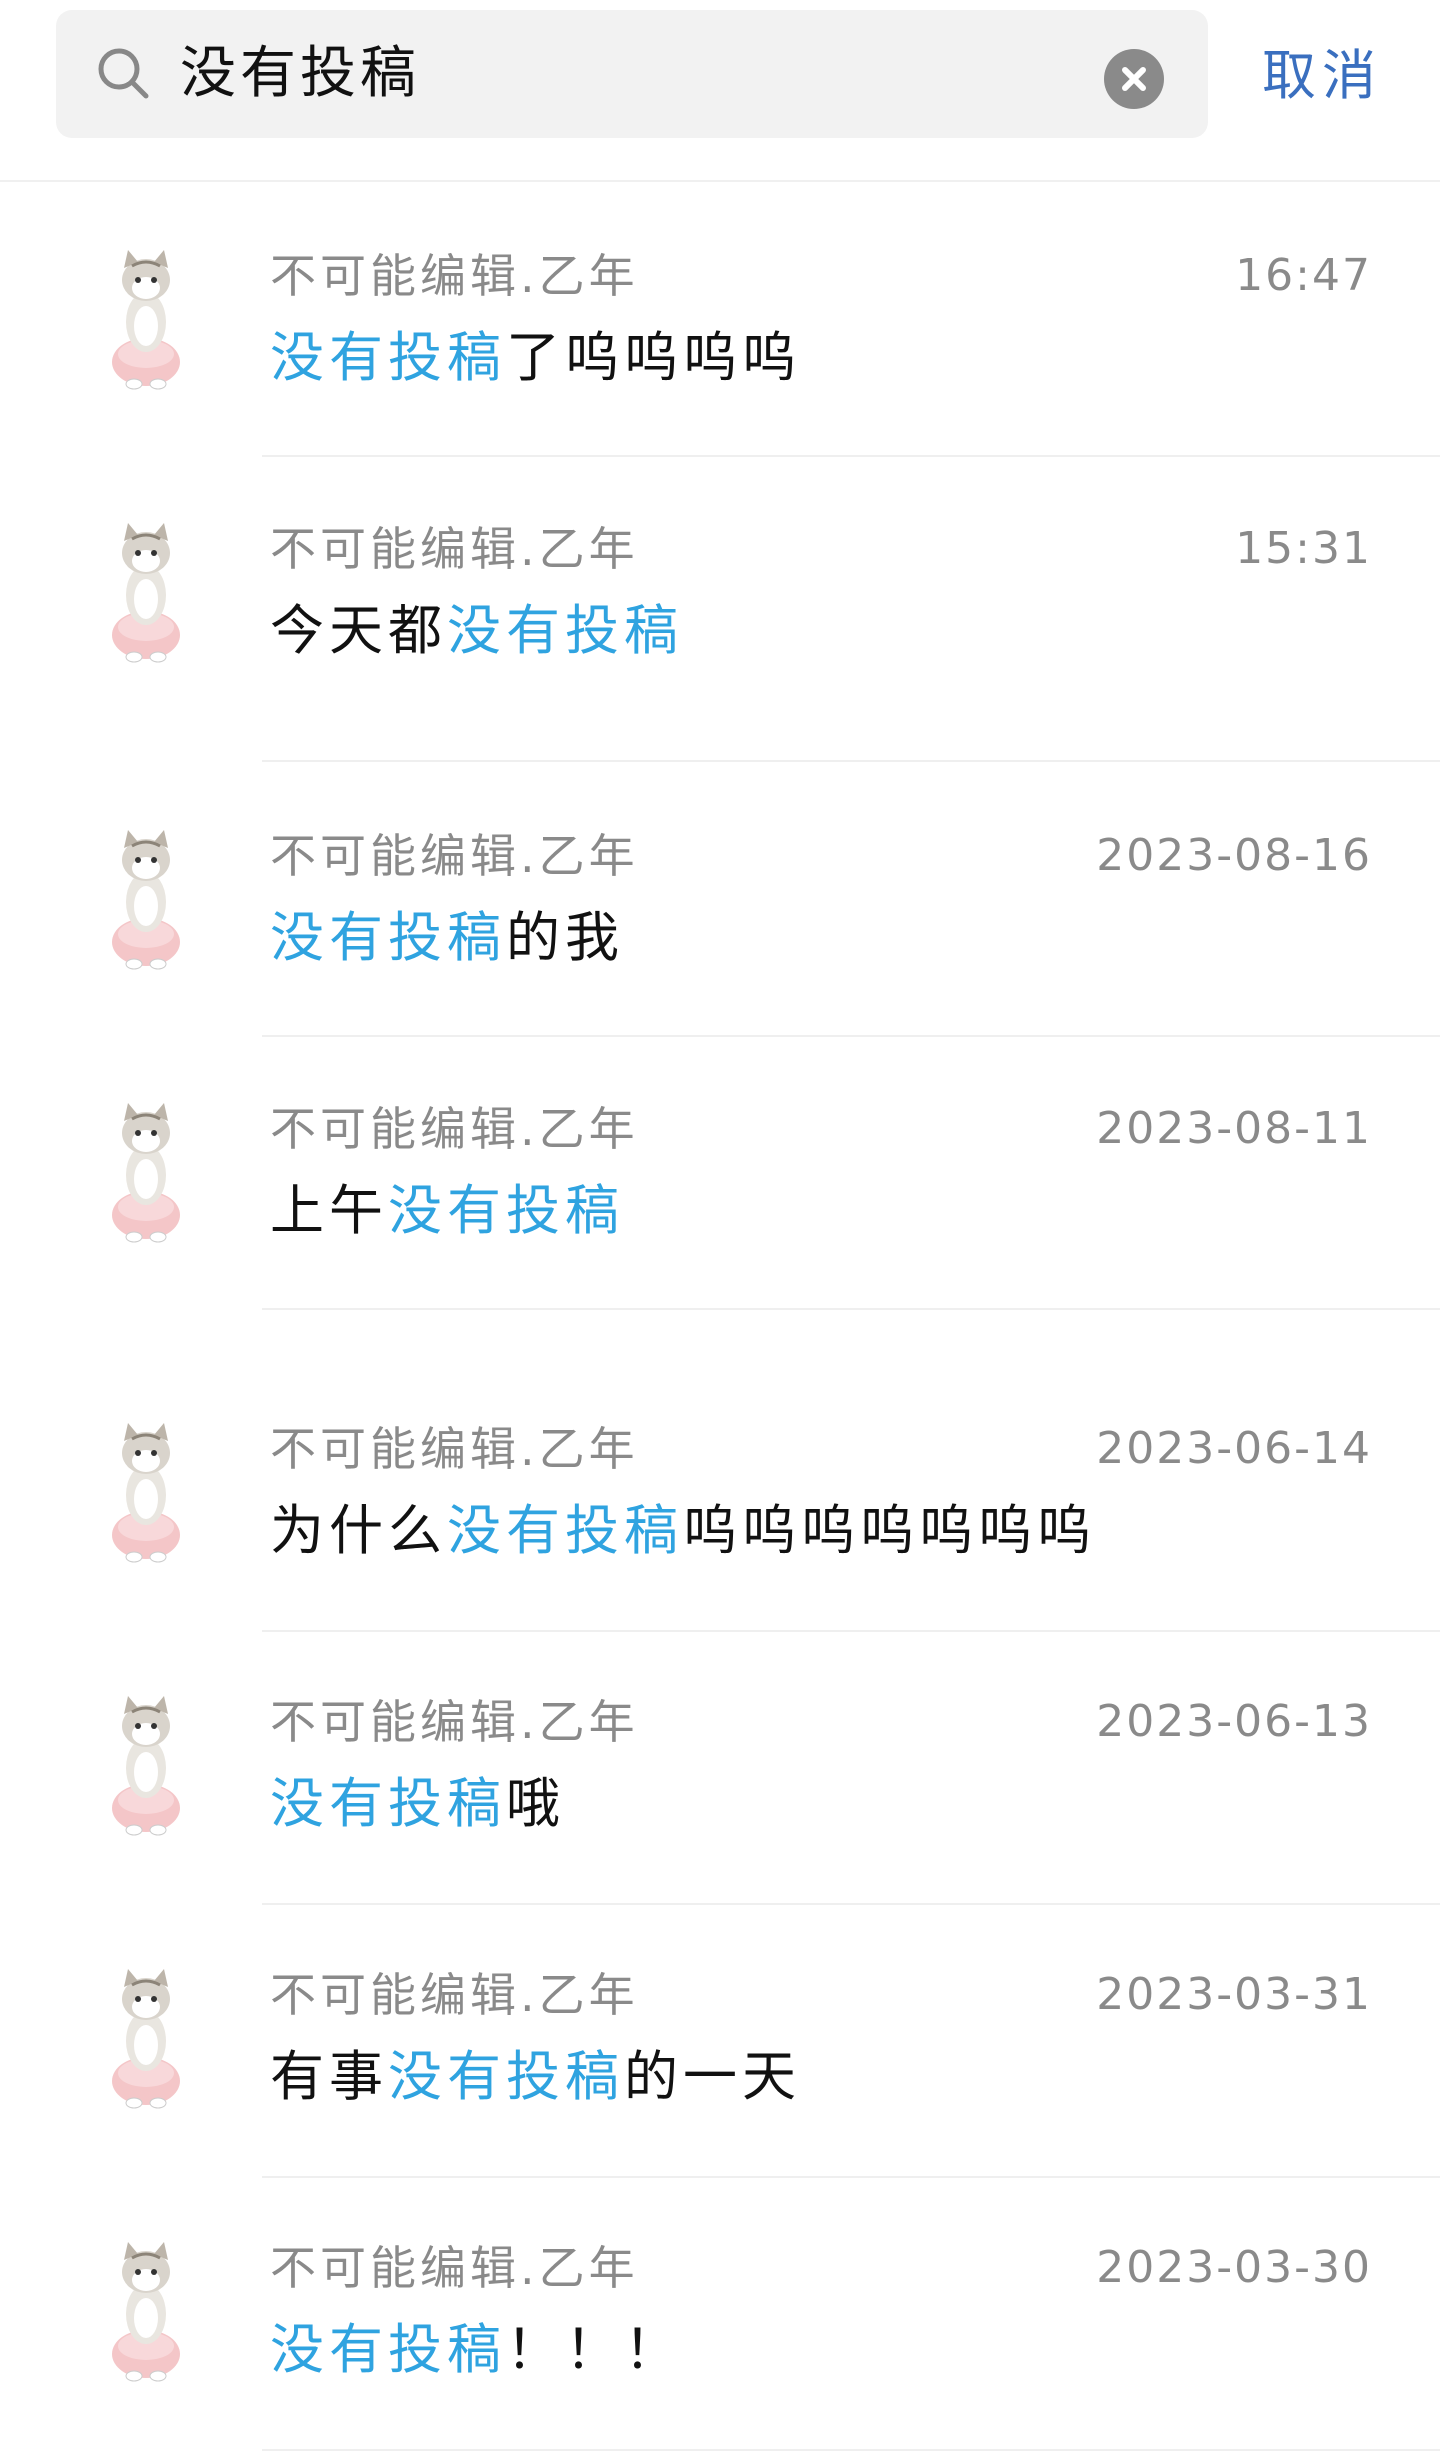 This screenshot has width=1440, height=2462. What do you see at coordinates (712, 2076) in the screenshot?
I see `message-text-after: 的一天` at bounding box center [712, 2076].